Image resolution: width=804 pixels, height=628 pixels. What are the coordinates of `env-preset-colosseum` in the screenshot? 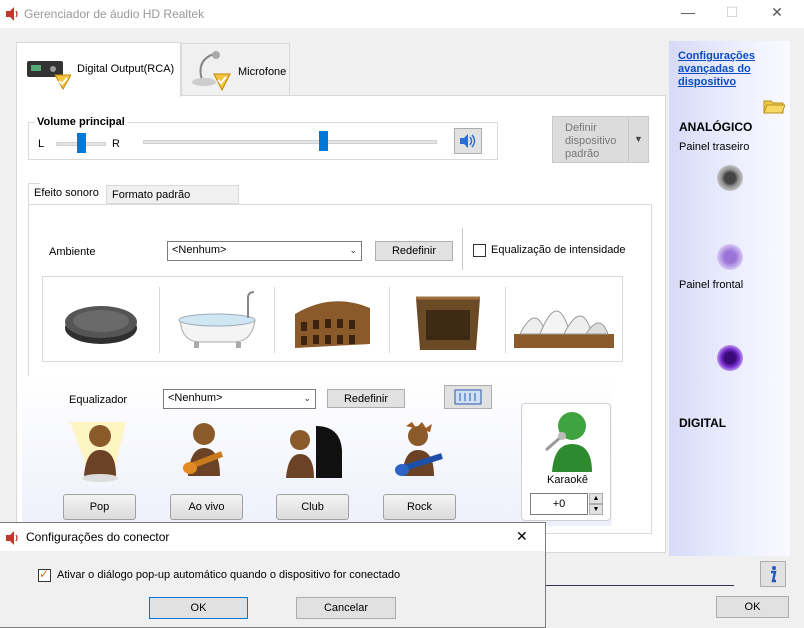 It's located at (332, 320).